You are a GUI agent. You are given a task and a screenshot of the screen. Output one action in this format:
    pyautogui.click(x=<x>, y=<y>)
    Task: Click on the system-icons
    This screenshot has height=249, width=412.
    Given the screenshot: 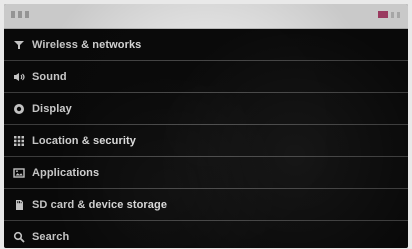 What is the action you would take?
    pyautogui.click(x=389, y=14)
    